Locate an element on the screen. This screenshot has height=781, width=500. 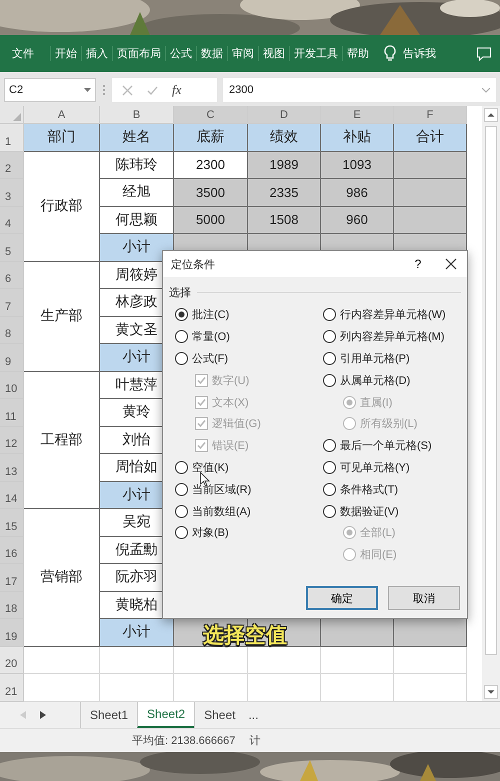
row-header: 5 is located at coordinates (12, 248).